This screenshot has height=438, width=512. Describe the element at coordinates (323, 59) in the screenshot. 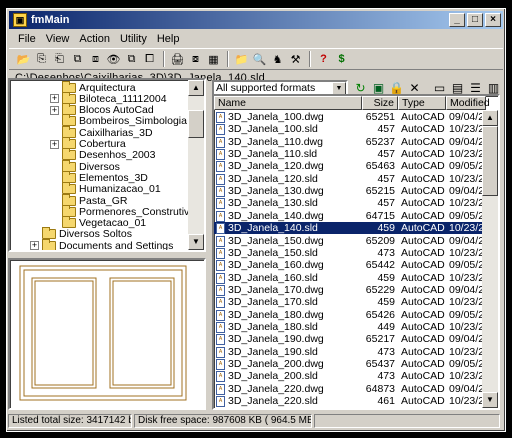

I see `info-icon: ?` at that location.